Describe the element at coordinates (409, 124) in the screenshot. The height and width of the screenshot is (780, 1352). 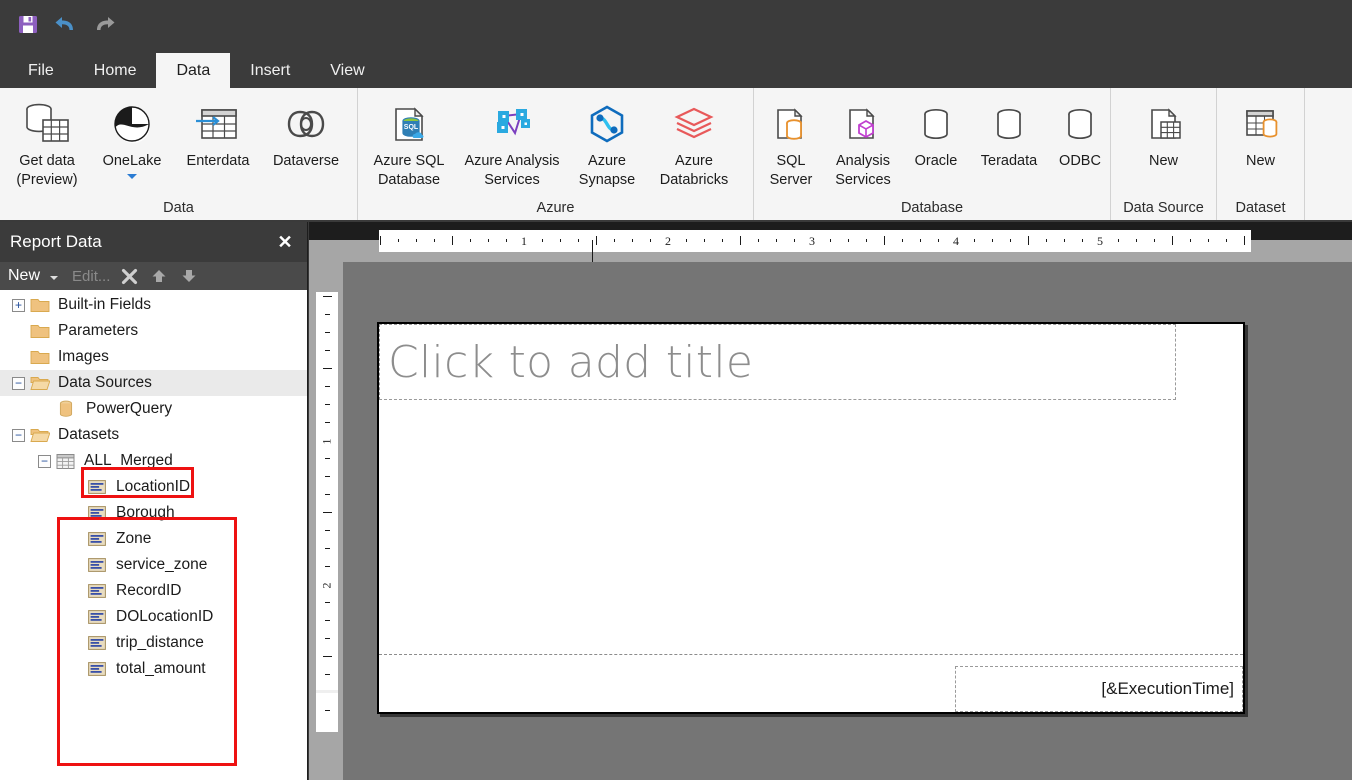
I see `azure-sql-database-icon: SQL` at that location.